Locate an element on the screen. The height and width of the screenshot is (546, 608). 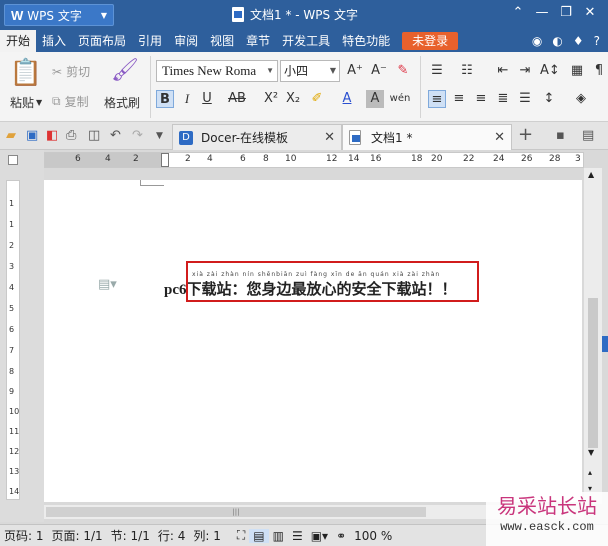
scroll-down-icon: ▼ is located at coordinates (591, 452).